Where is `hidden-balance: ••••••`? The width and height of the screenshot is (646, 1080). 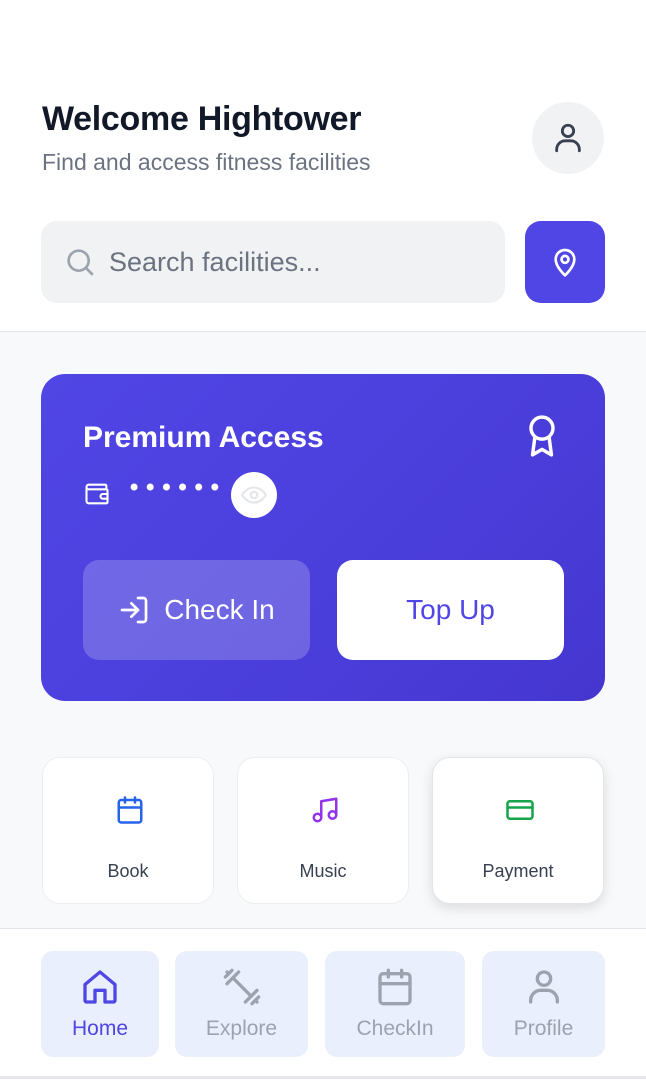 hidden-balance: •••••• is located at coordinates (175, 488).